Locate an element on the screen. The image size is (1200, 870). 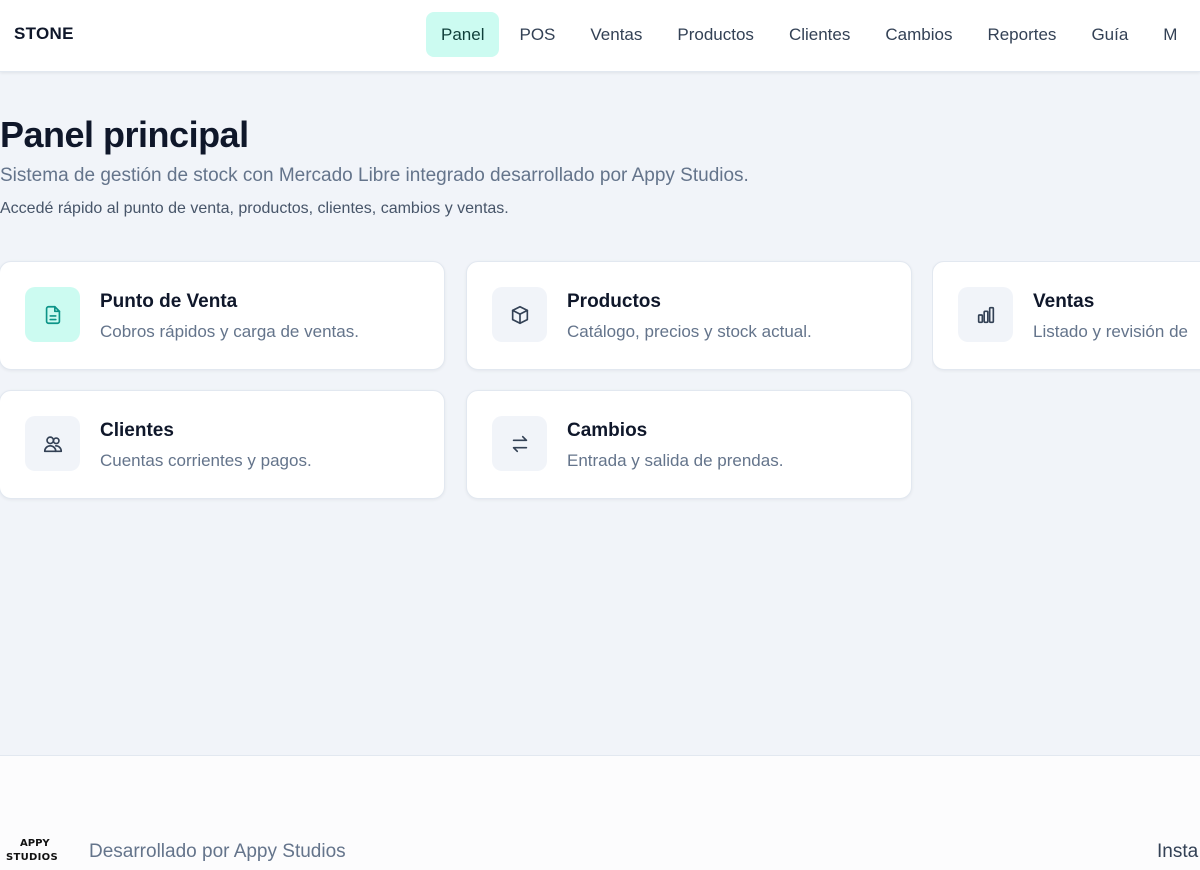
card-title: Cambios is located at coordinates (607, 430).